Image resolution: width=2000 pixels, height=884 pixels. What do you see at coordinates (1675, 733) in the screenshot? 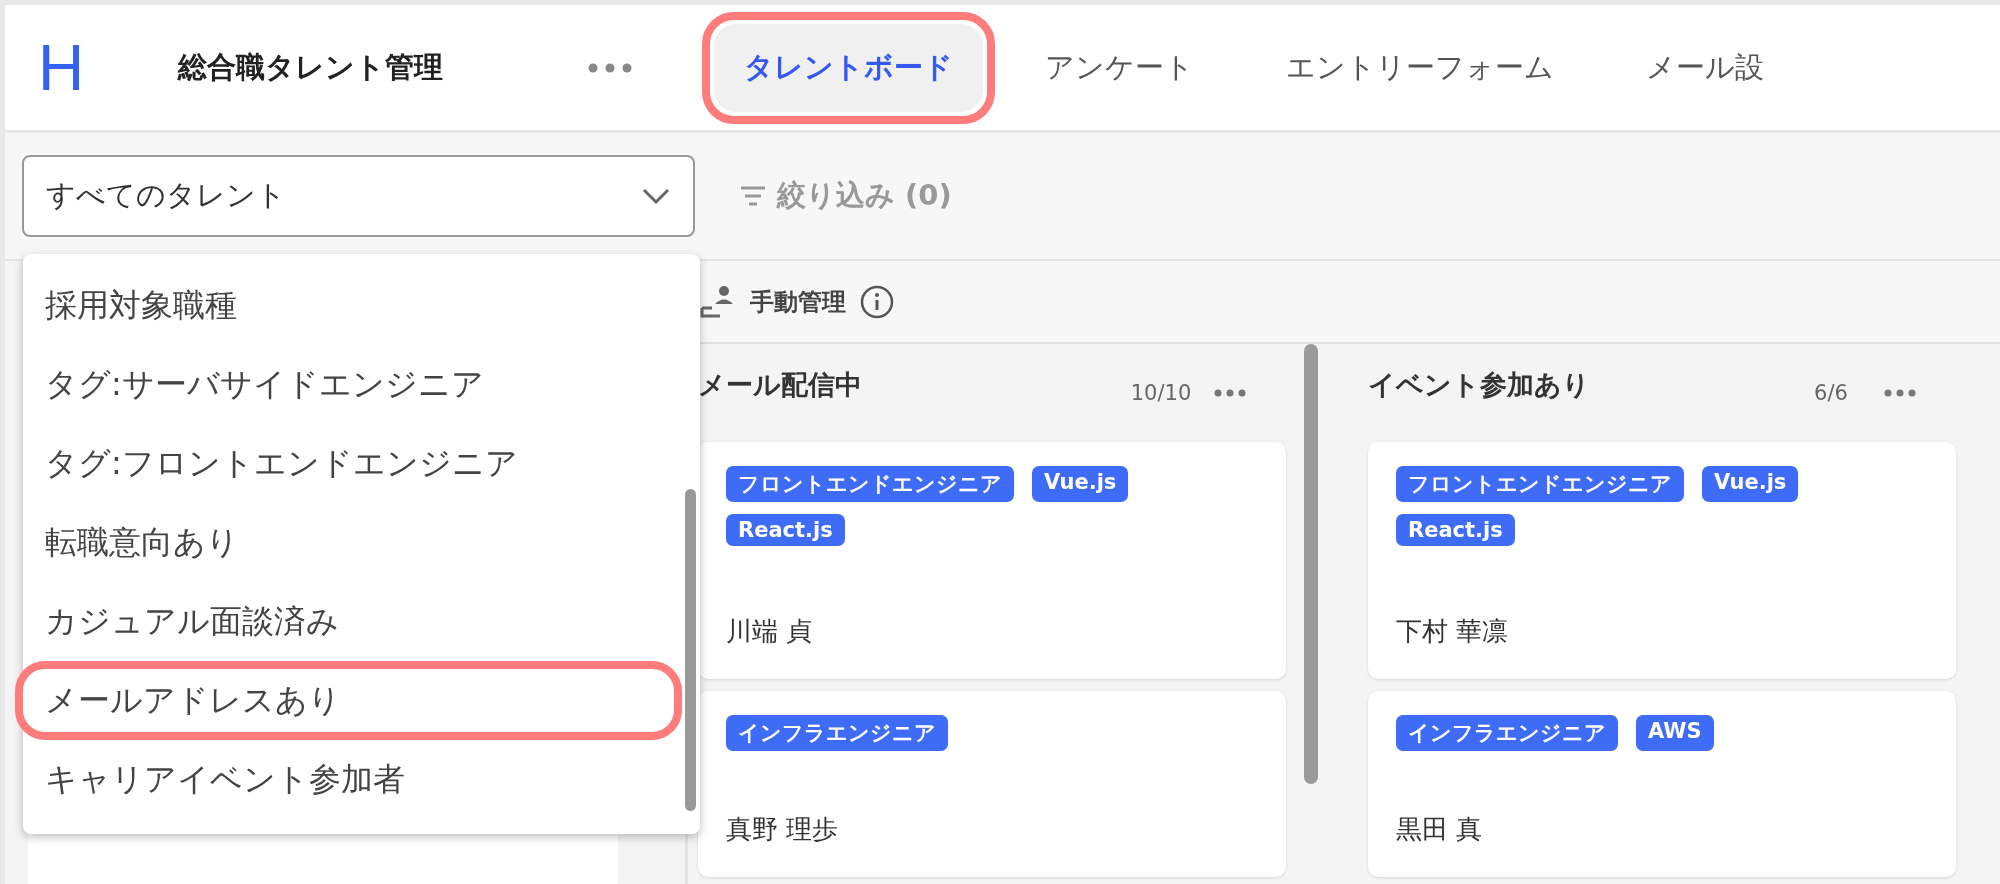
I see `skill-tag: AWS` at bounding box center [1675, 733].